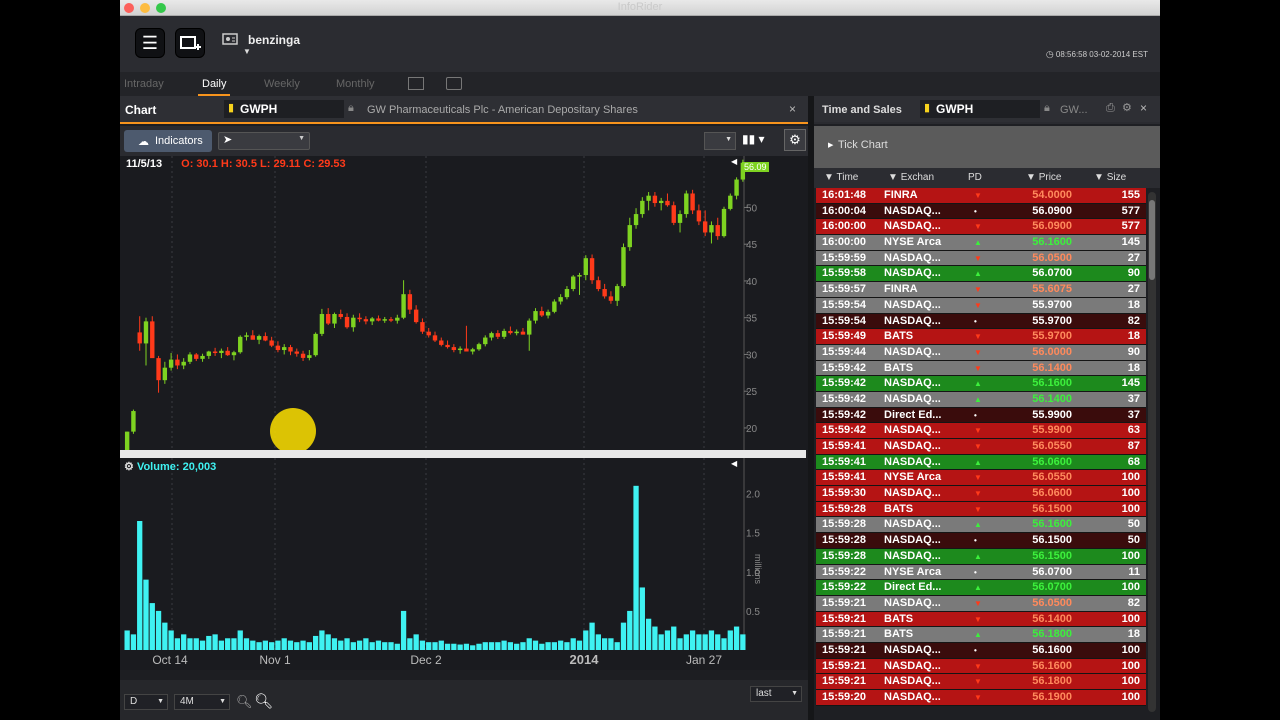 This screenshot has width=1280, height=720. What do you see at coordinates (981, 682) in the screenshot?
I see `ts-row: 15:59:21 NASDAQ... ▼ 56.1800 100` at bounding box center [981, 682].